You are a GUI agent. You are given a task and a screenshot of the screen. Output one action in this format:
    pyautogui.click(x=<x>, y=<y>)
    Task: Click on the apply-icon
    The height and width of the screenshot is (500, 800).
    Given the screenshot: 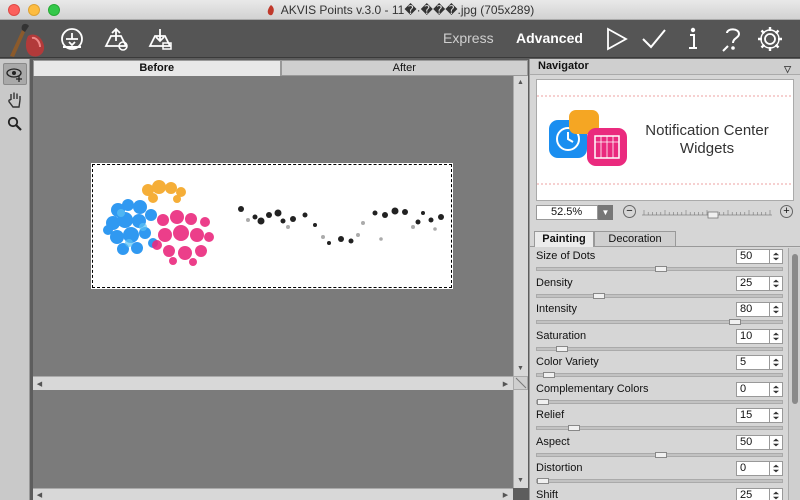 What is the action you would take?
    pyautogui.click(x=654, y=39)
    